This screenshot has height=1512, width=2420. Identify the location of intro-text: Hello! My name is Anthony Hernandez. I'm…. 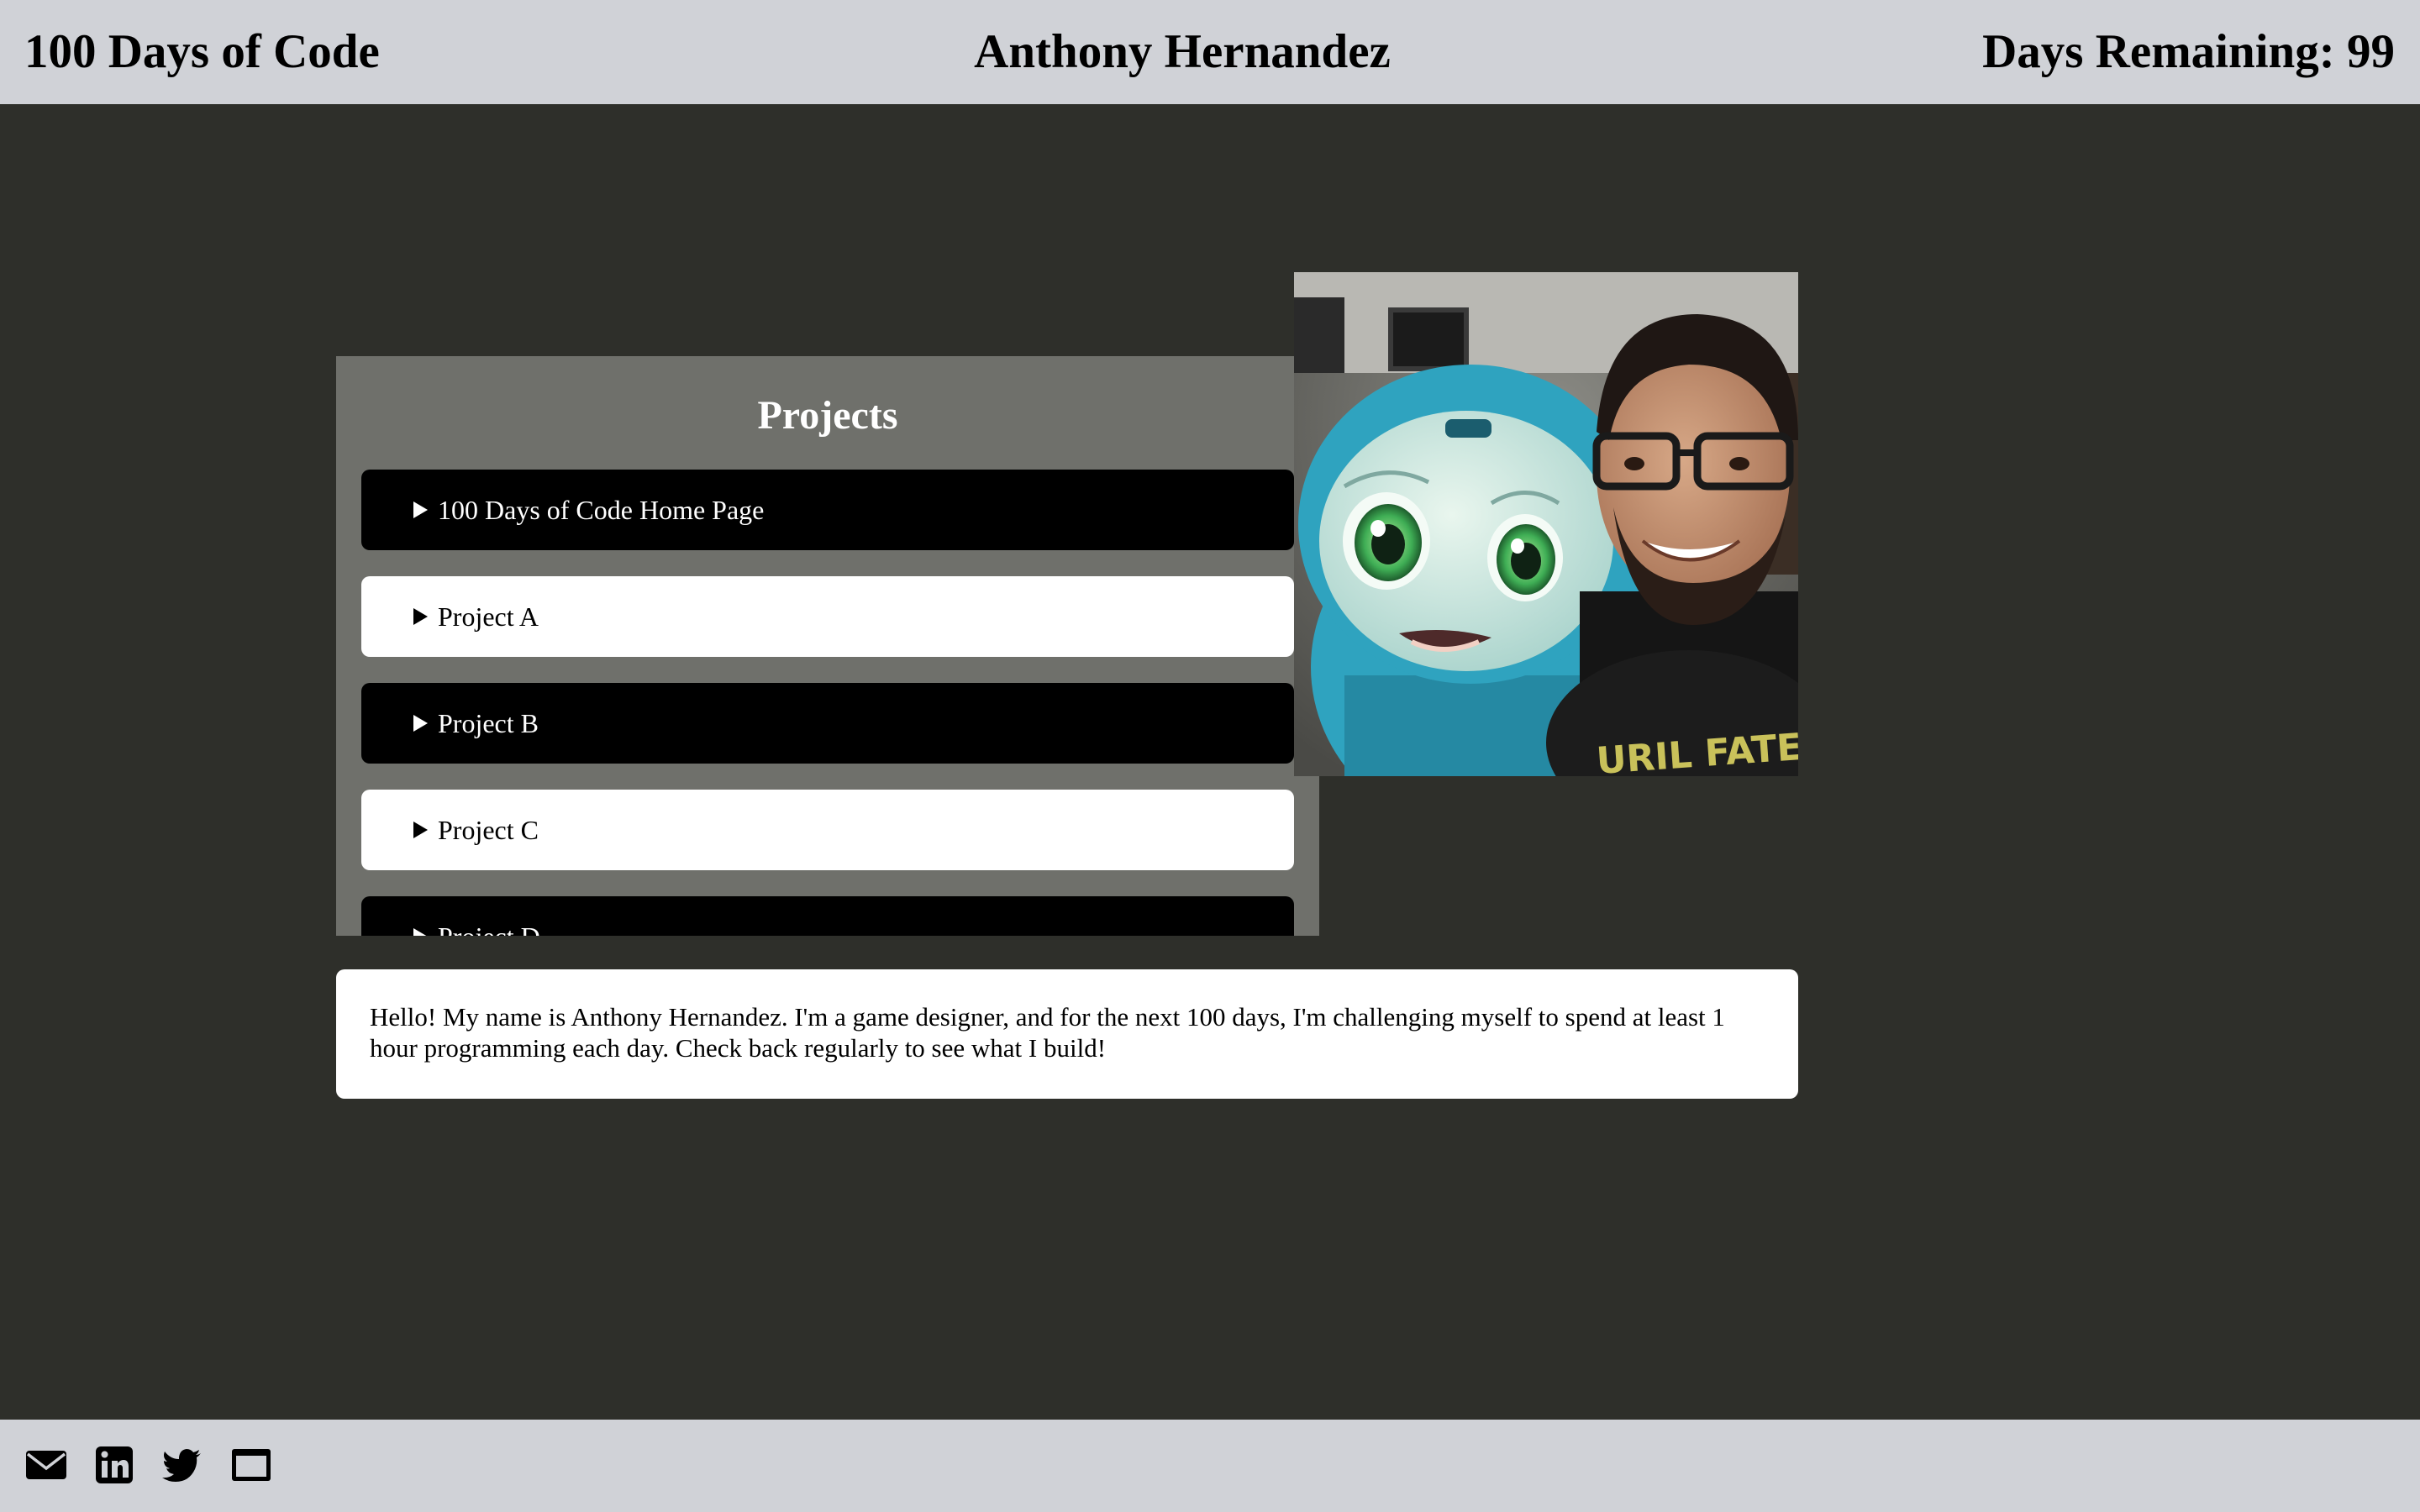
(1047, 1032).